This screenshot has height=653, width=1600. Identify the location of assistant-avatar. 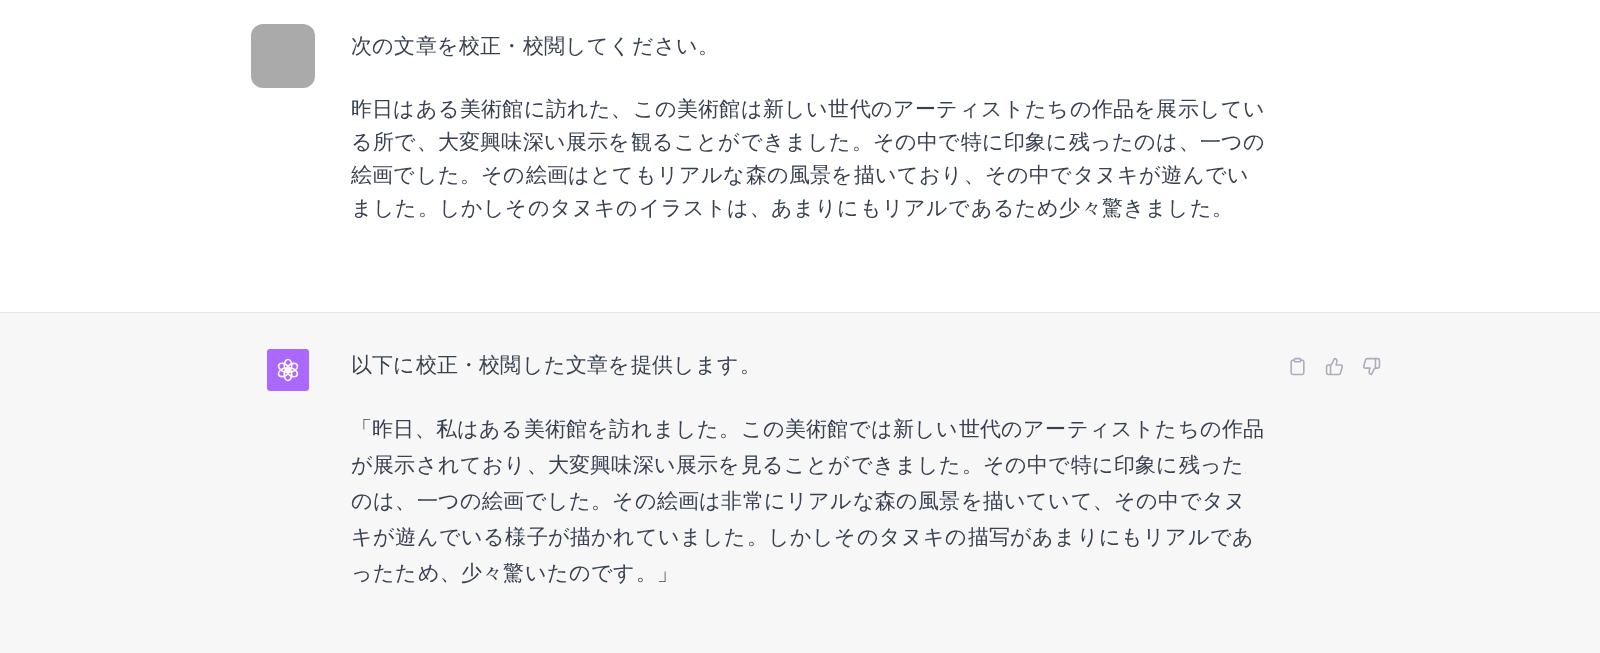
(288, 370).